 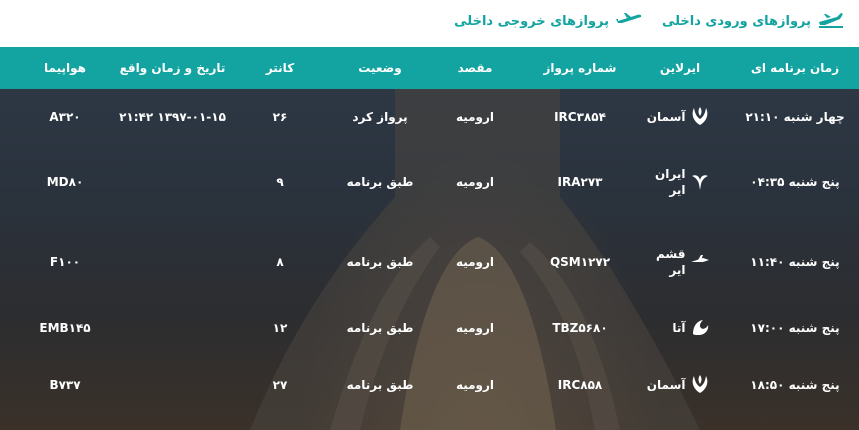 I want to click on scheduled-time: پنج شنبه ۱۸:۵۰, so click(x=795, y=385).